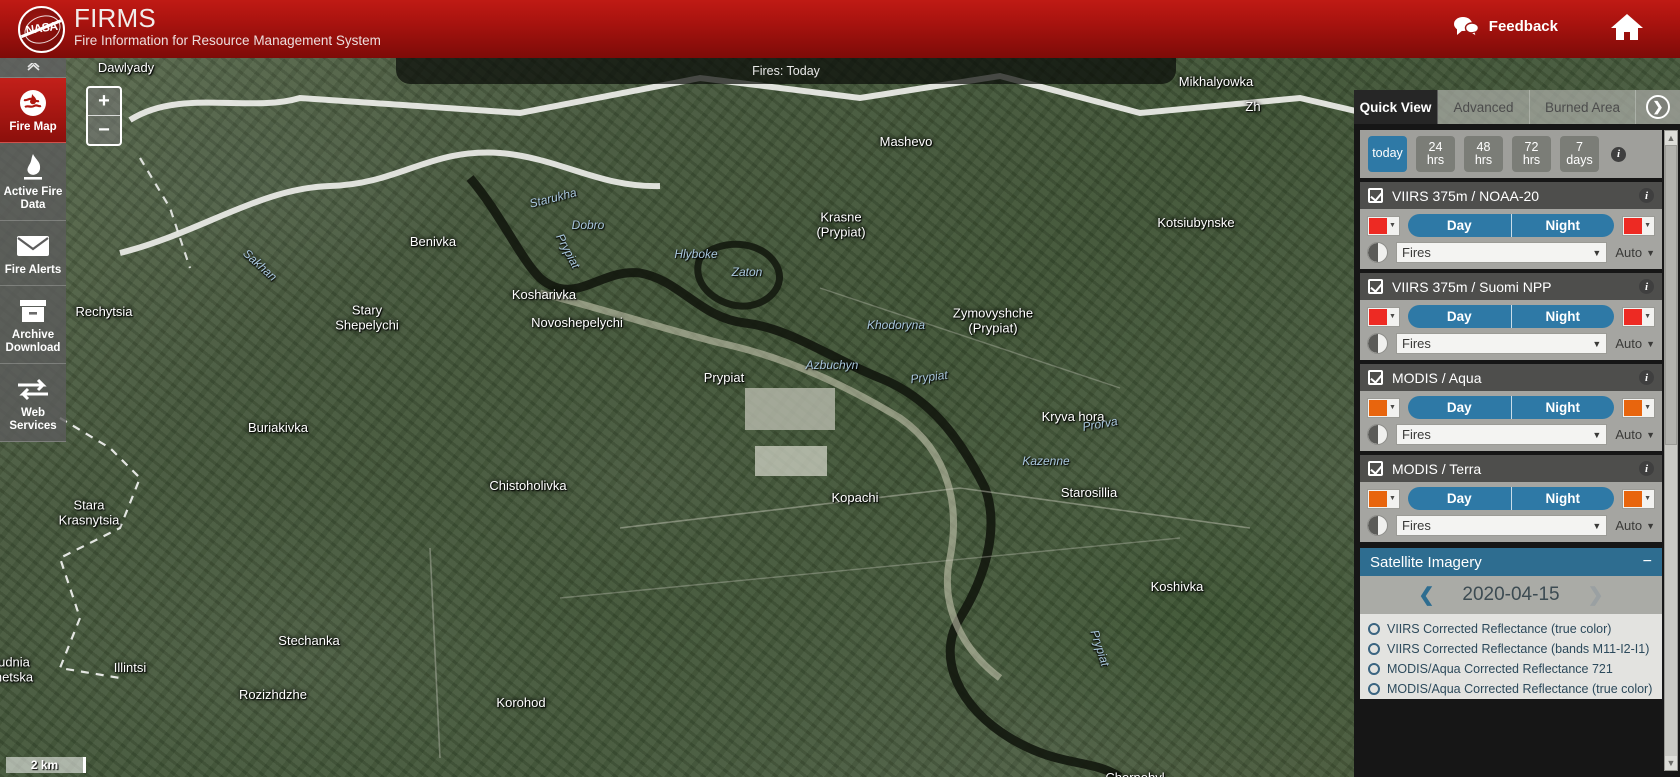  I want to click on date-prev-button: ❮, so click(1426, 595).